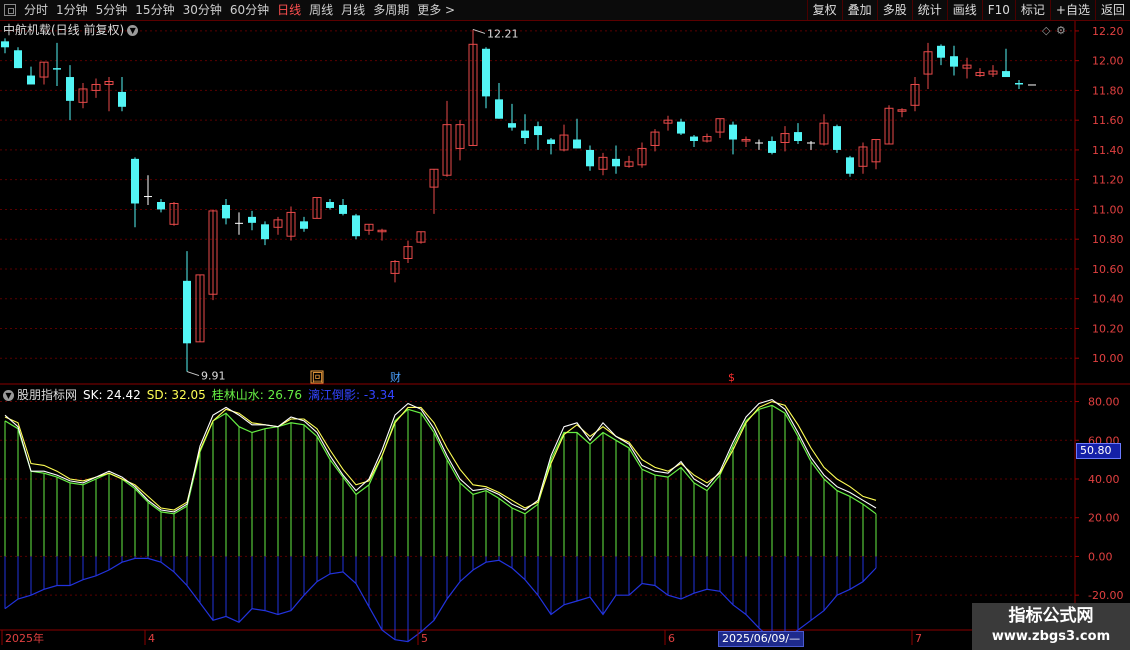  I want to click on sd-level-badge: 50.80, so click(1098, 451).